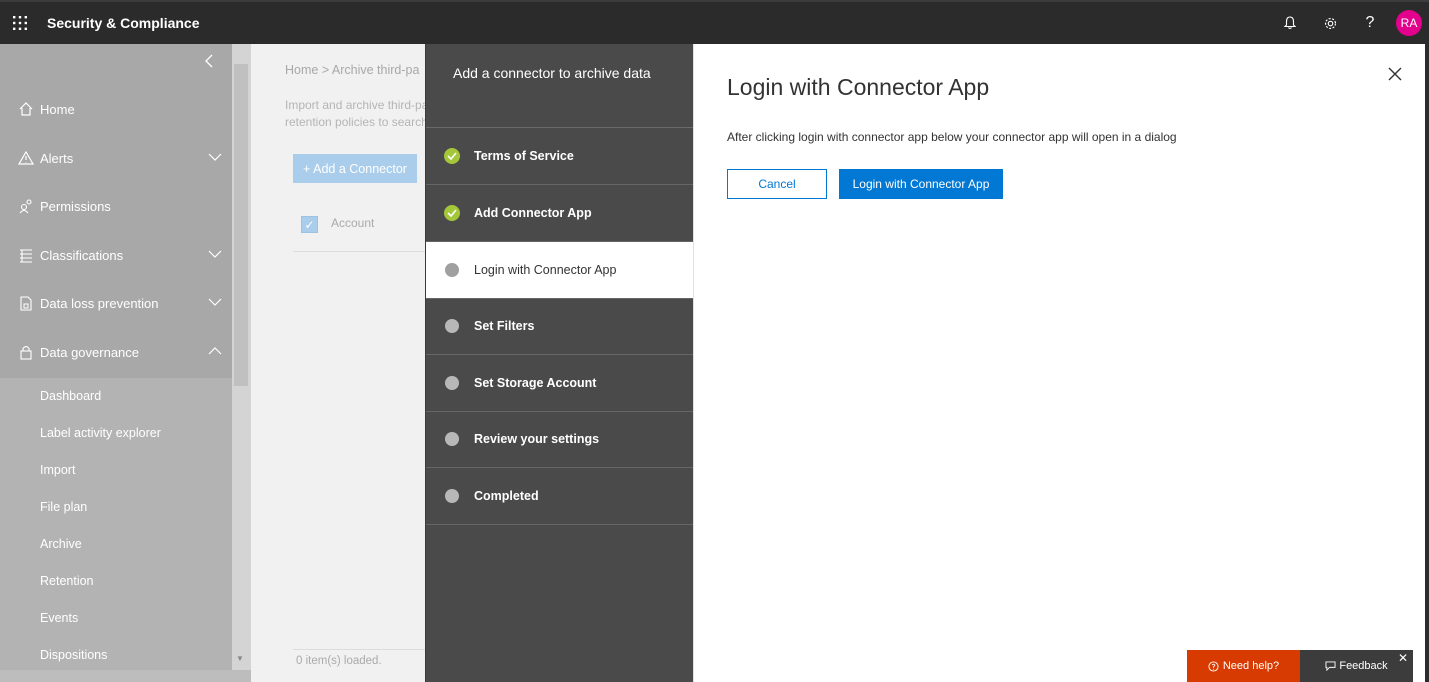 The width and height of the screenshot is (1429, 682). Describe the element at coordinates (57, 470) in the screenshot. I see `sidebar-subitem-import: Import` at that location.